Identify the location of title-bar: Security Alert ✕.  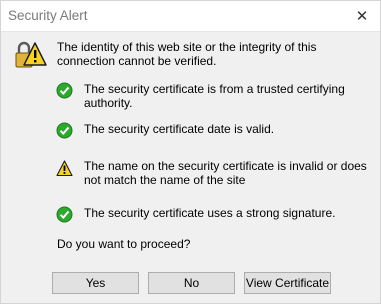
(190, 16).